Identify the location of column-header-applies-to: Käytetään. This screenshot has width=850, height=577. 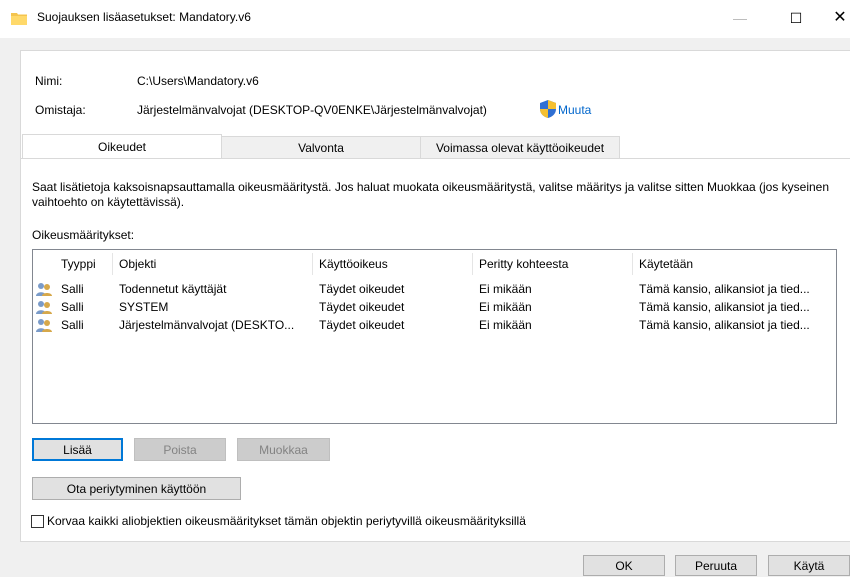
(734, 264).